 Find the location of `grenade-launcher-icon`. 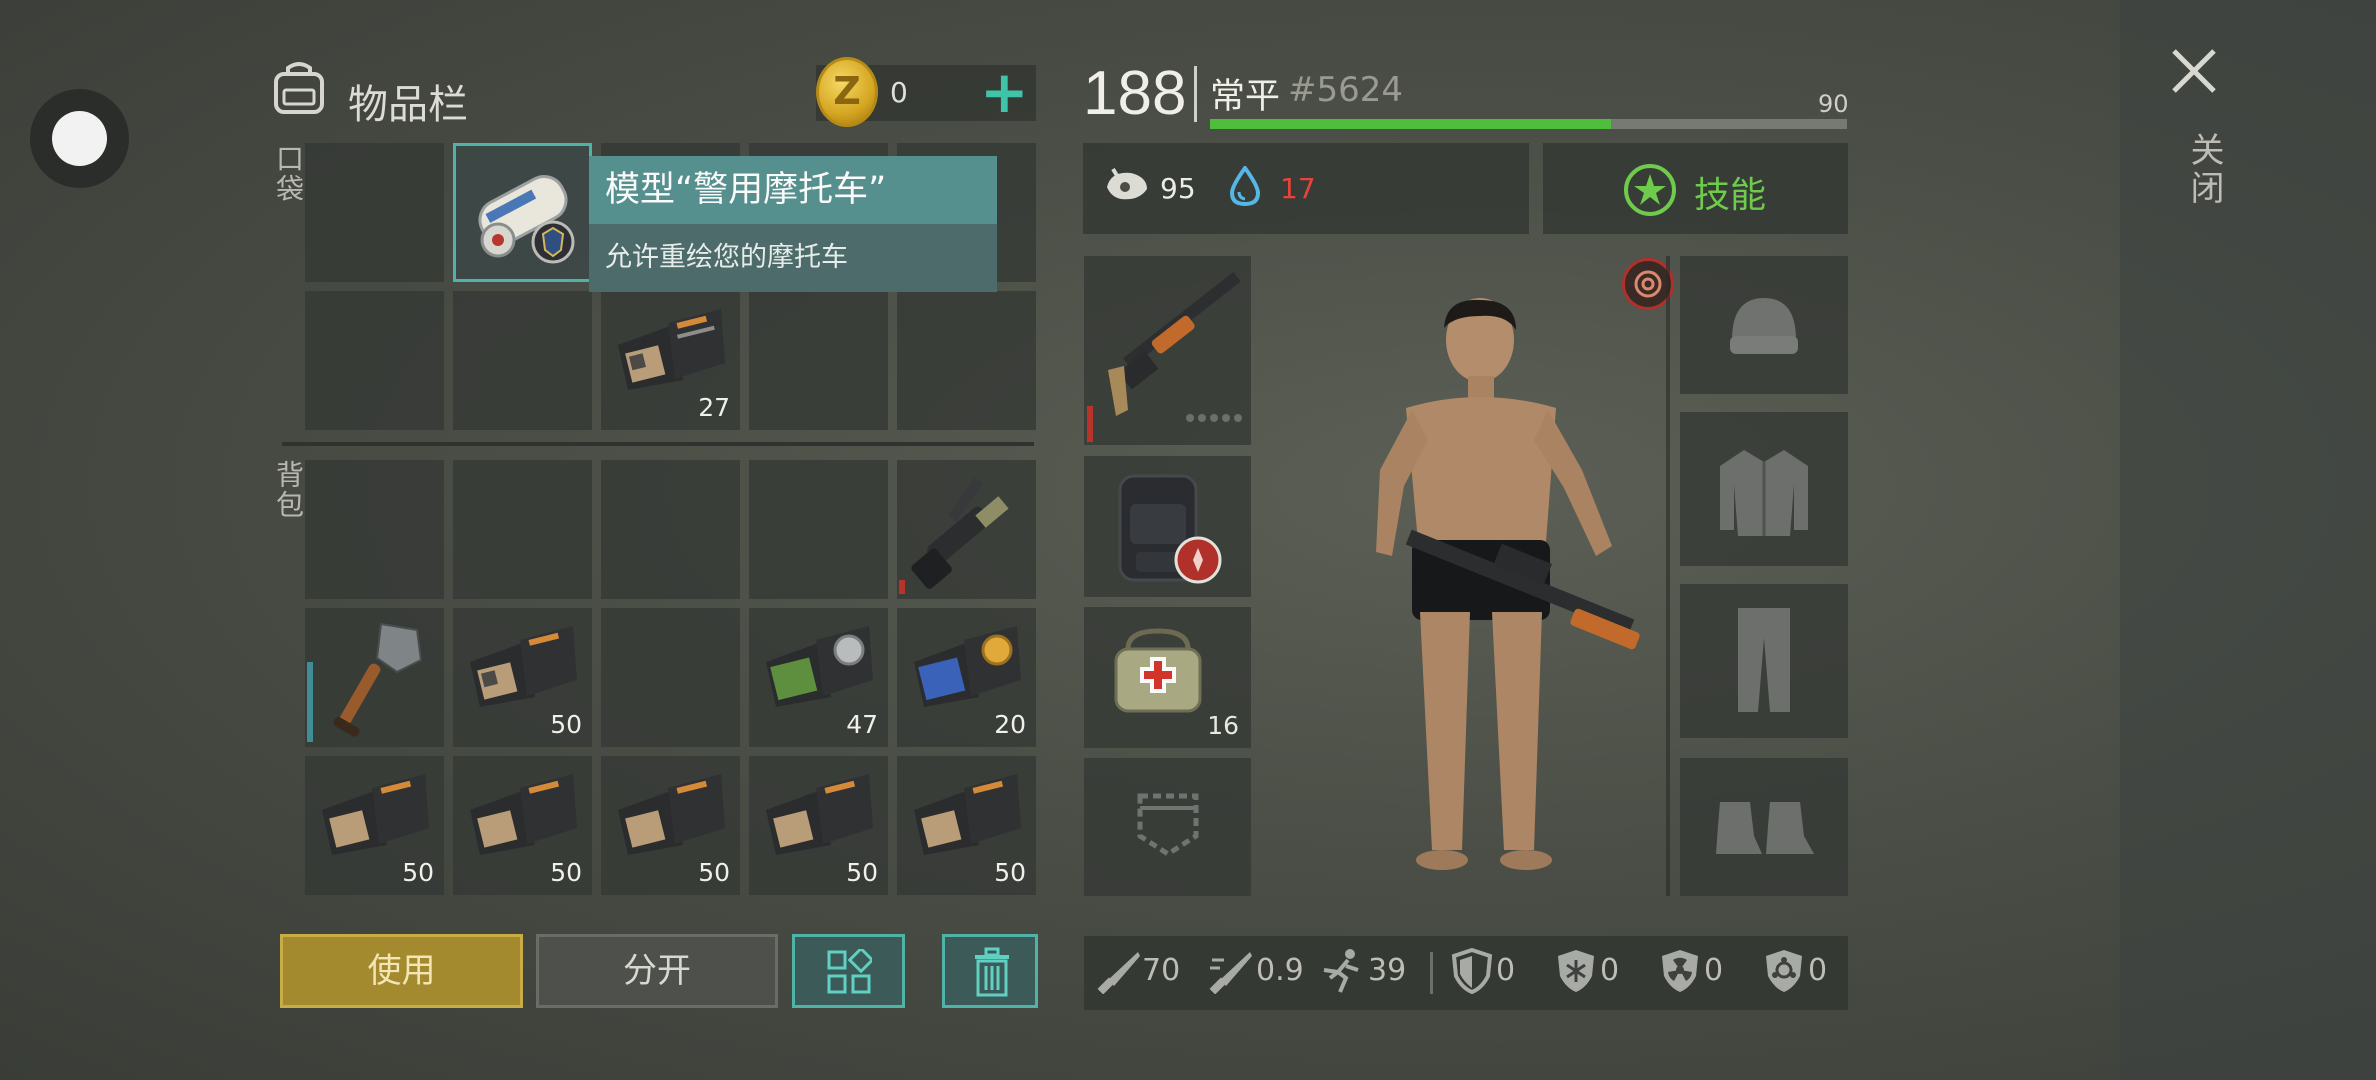

grenade-launcher-icon is located at coordinates (960, 533).